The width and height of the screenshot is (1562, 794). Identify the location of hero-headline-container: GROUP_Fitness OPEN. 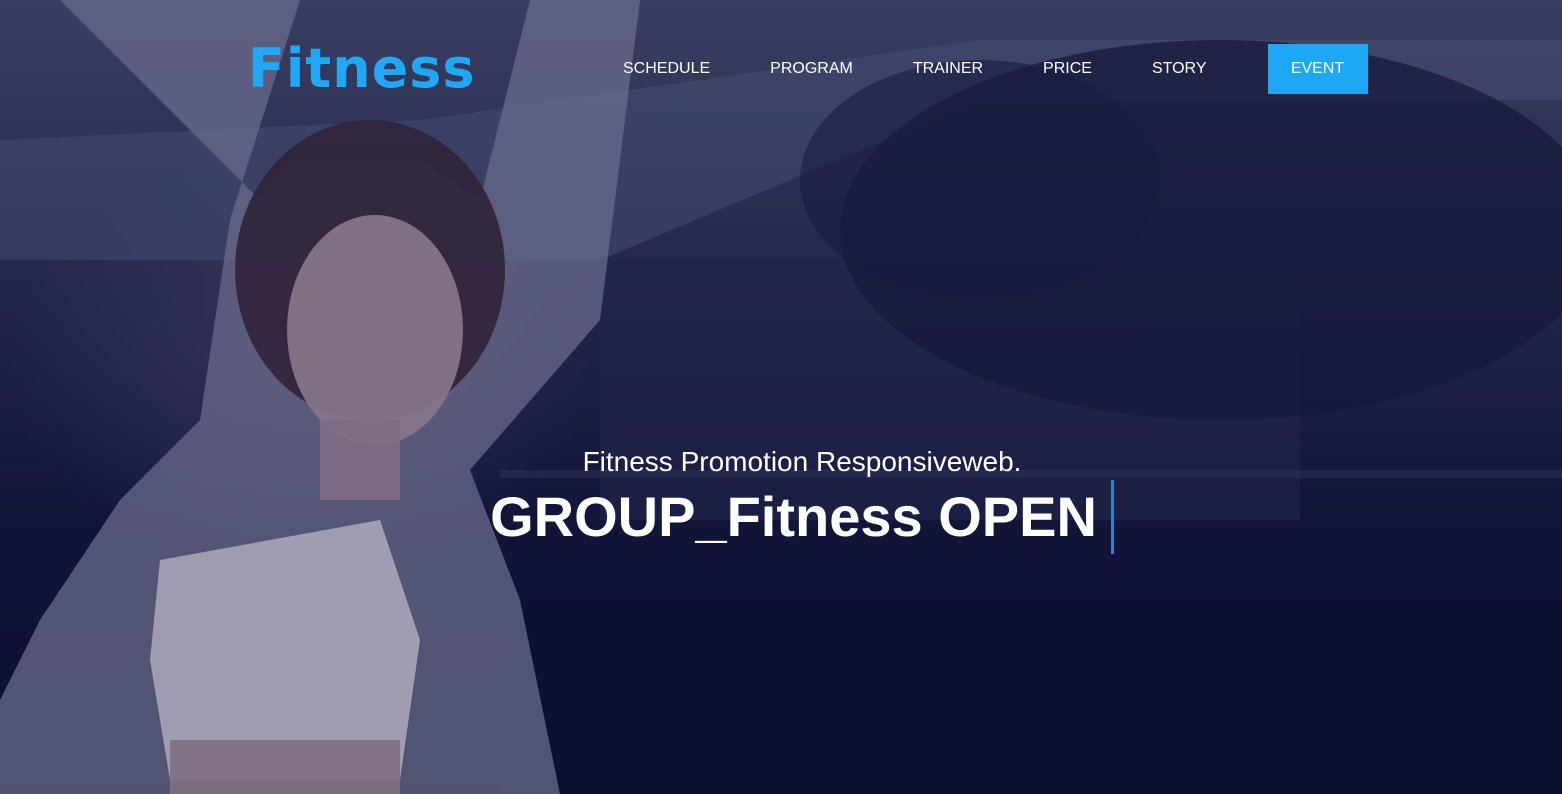
(781, 520).